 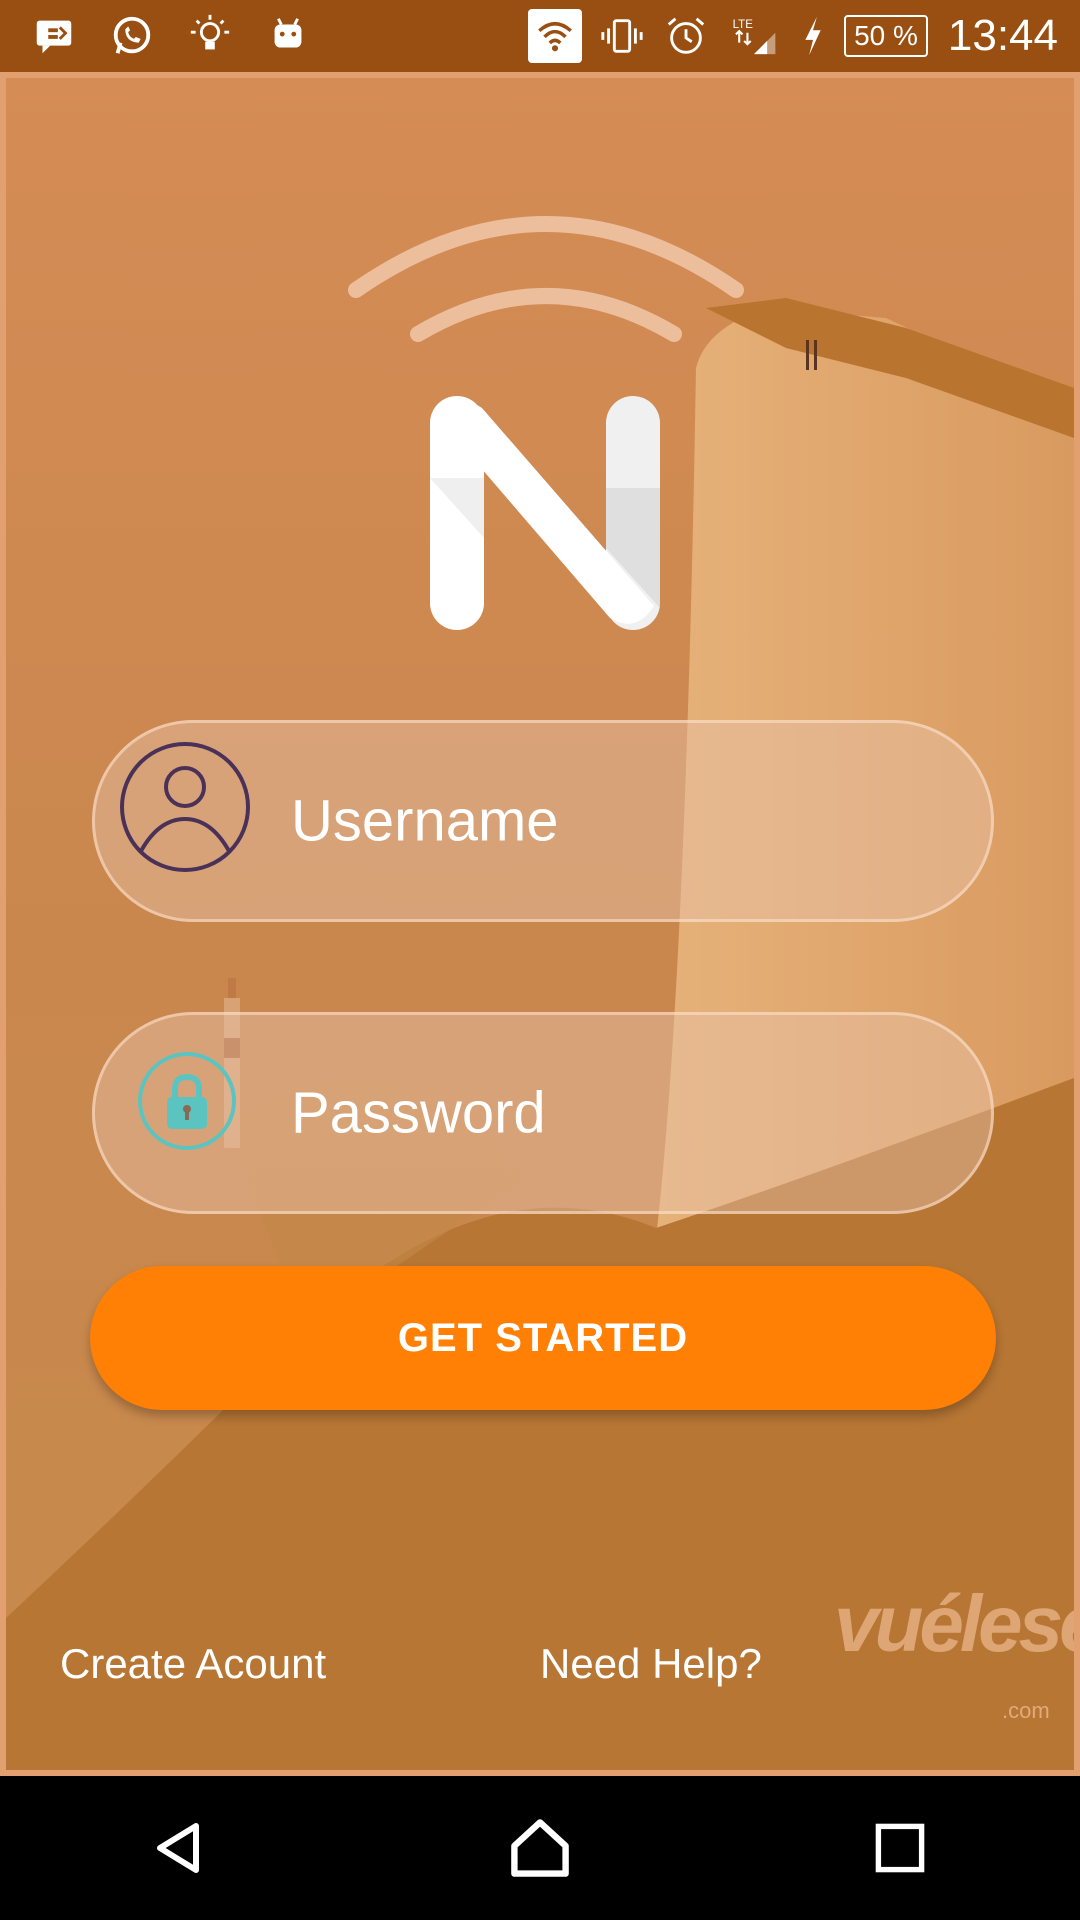 What do you see at coordinates (621, 821) in the screenshot?
I see `username-input` at bounding box center [621, 821].